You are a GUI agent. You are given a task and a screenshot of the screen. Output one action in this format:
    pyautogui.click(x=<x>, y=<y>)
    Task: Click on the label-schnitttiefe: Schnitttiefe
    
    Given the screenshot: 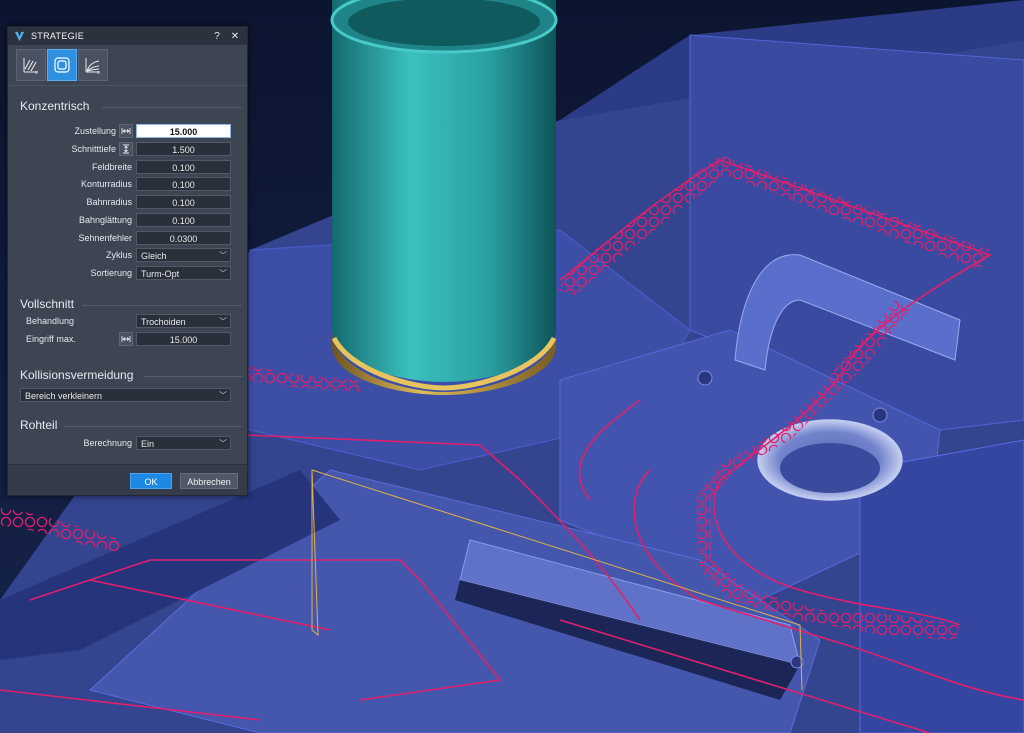 What is the action you would take?
    pyautogui.click(x=93, y=149)
    